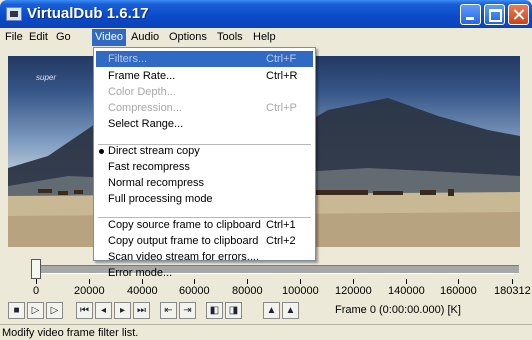  I want to click on video-menu-item: Fast recompress, so click(204, 167).